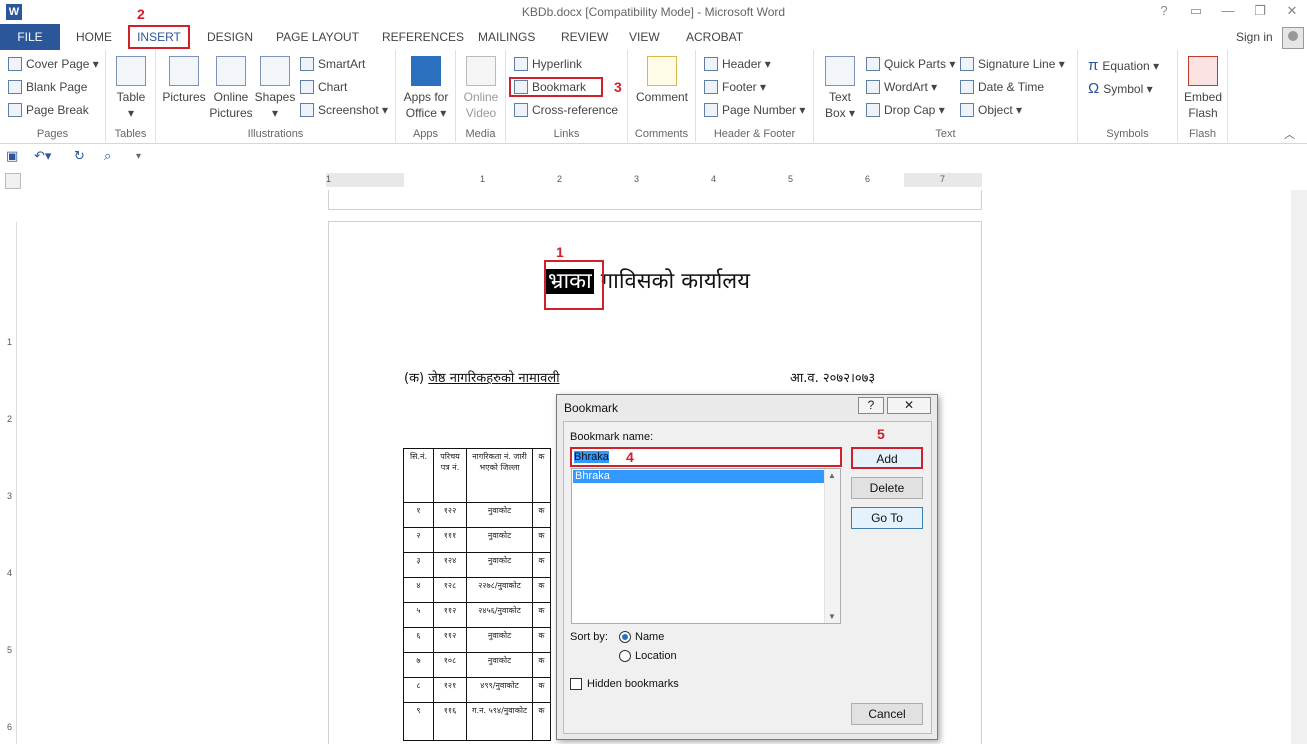  Describe the element at coordinates (706, 546) in the screenshot. I see `bookmark-list: Bhraka ▲ ▼` at that location.